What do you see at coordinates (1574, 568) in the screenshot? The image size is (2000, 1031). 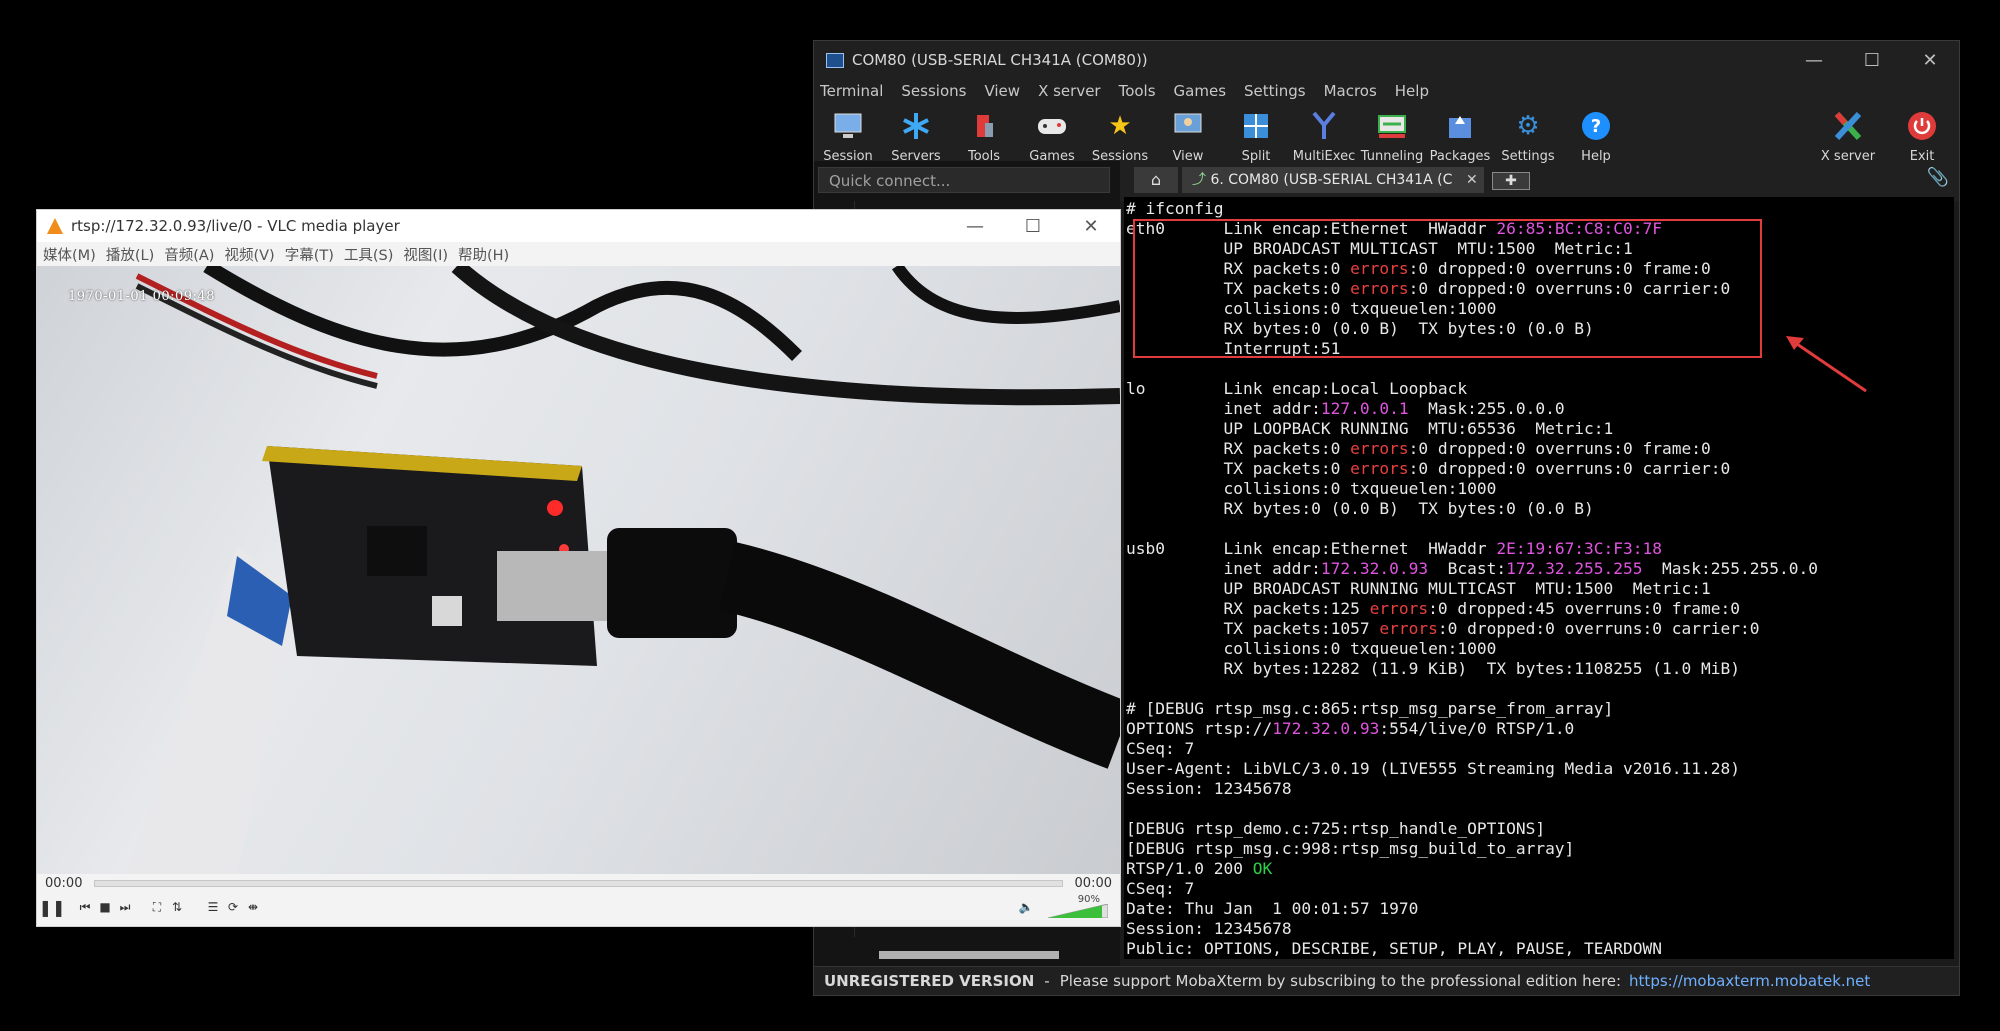 I see `terminal-segment: 172.32.255.255` at bounding box center [1574, 568].